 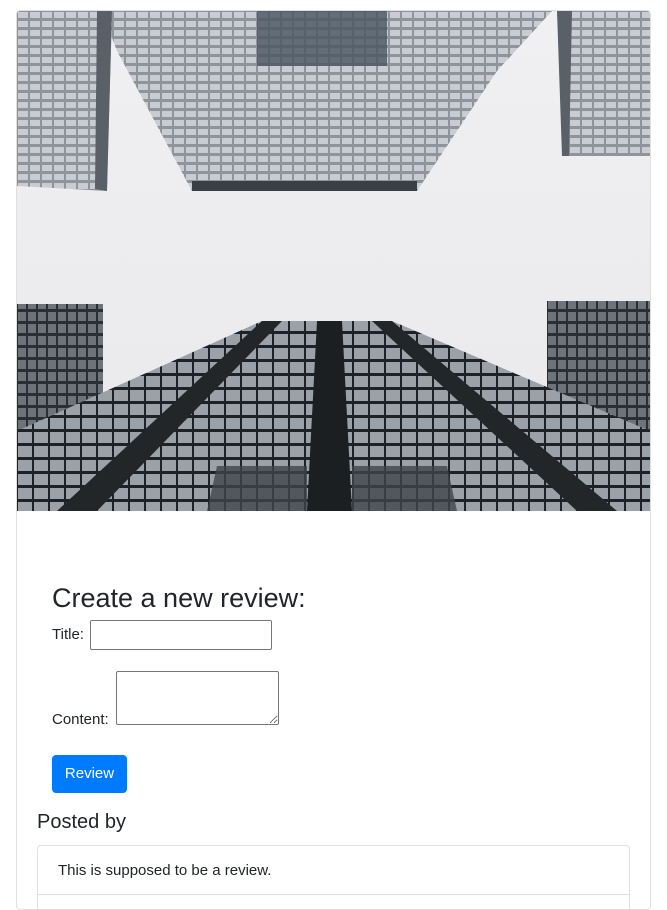 I want to click on content-textarea, so click(x=197, y=698).